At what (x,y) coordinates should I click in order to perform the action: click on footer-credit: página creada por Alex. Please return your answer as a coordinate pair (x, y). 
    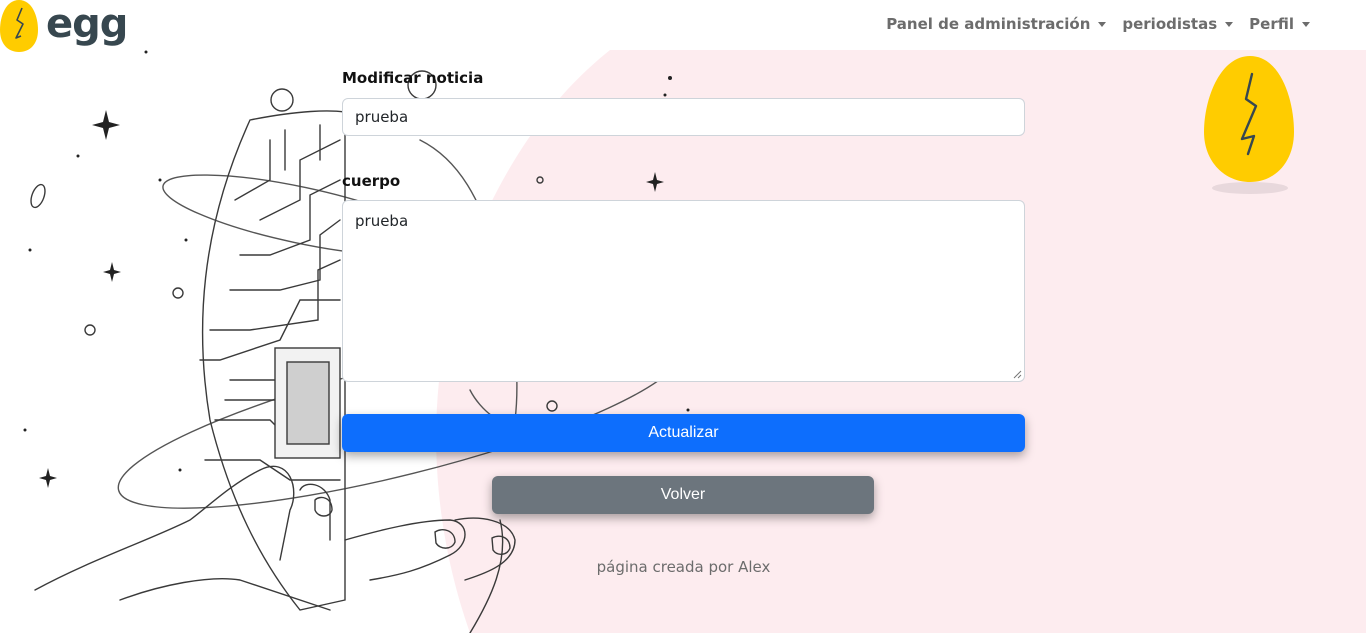
    Looking at the image, I should click on (683, 567).